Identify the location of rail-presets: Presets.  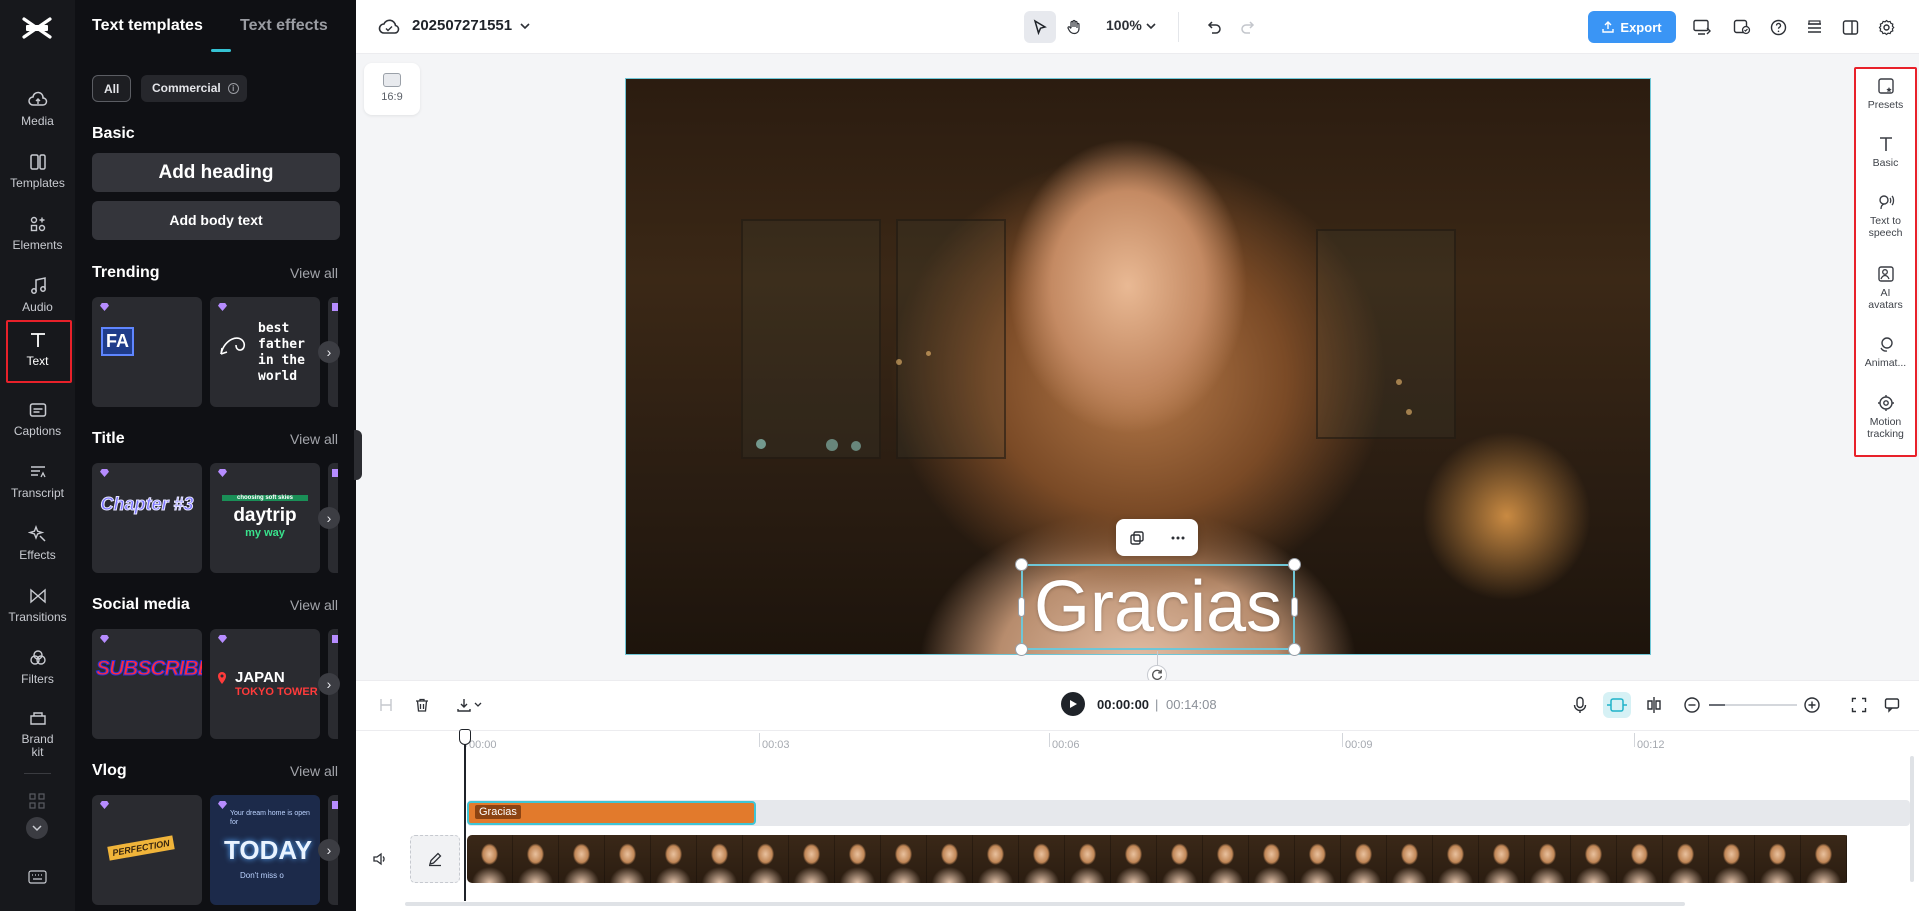
(1885, 94).